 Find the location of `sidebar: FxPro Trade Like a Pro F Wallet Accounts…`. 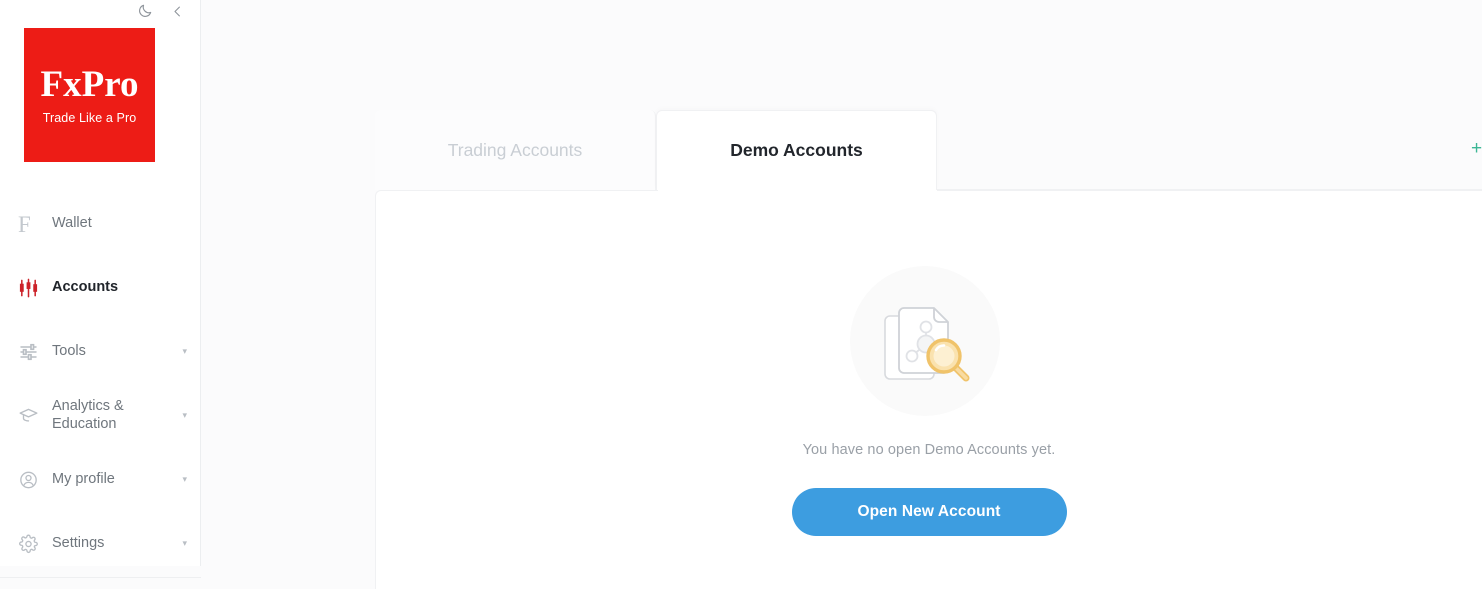

sidebar: FxPro Trade Like a Pro F Wallet Accounts… is located at coordinates (100, 289).